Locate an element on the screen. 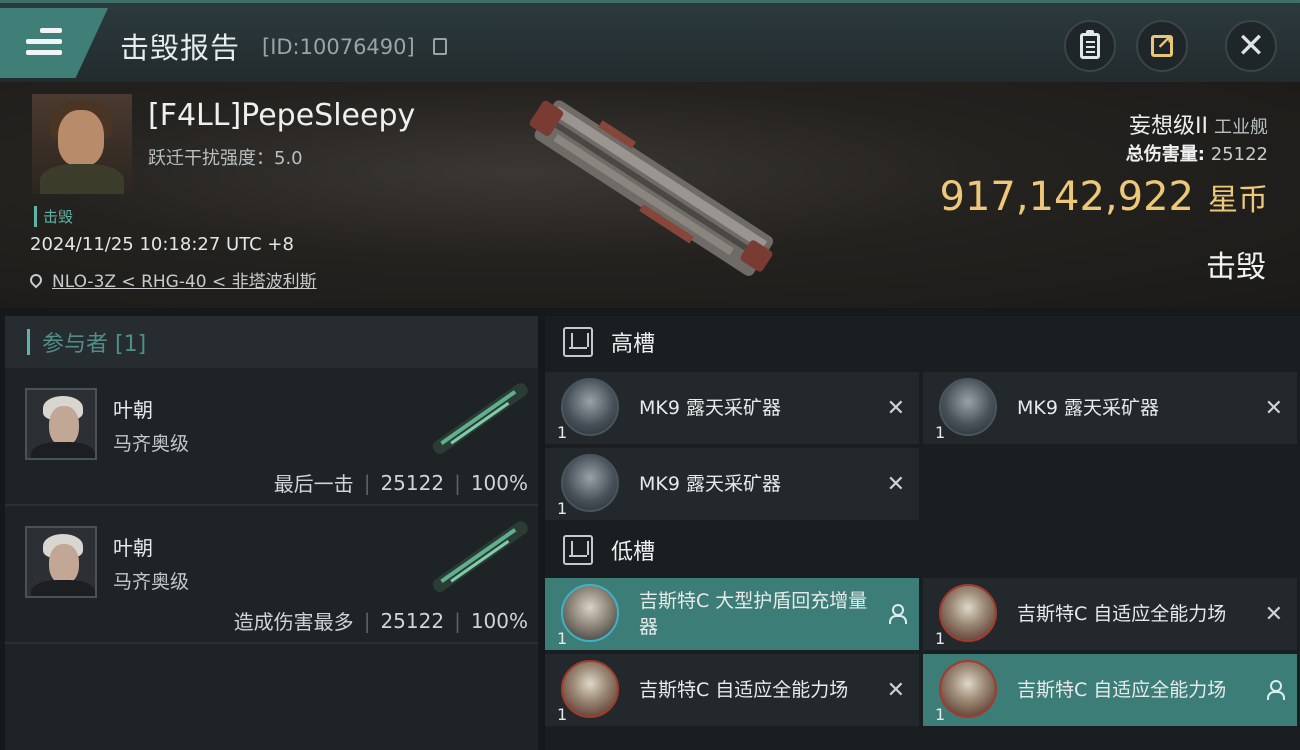 The width and height of the screenshot is (1300, 750). location-pin-icon is located at coordinates (36, 279).